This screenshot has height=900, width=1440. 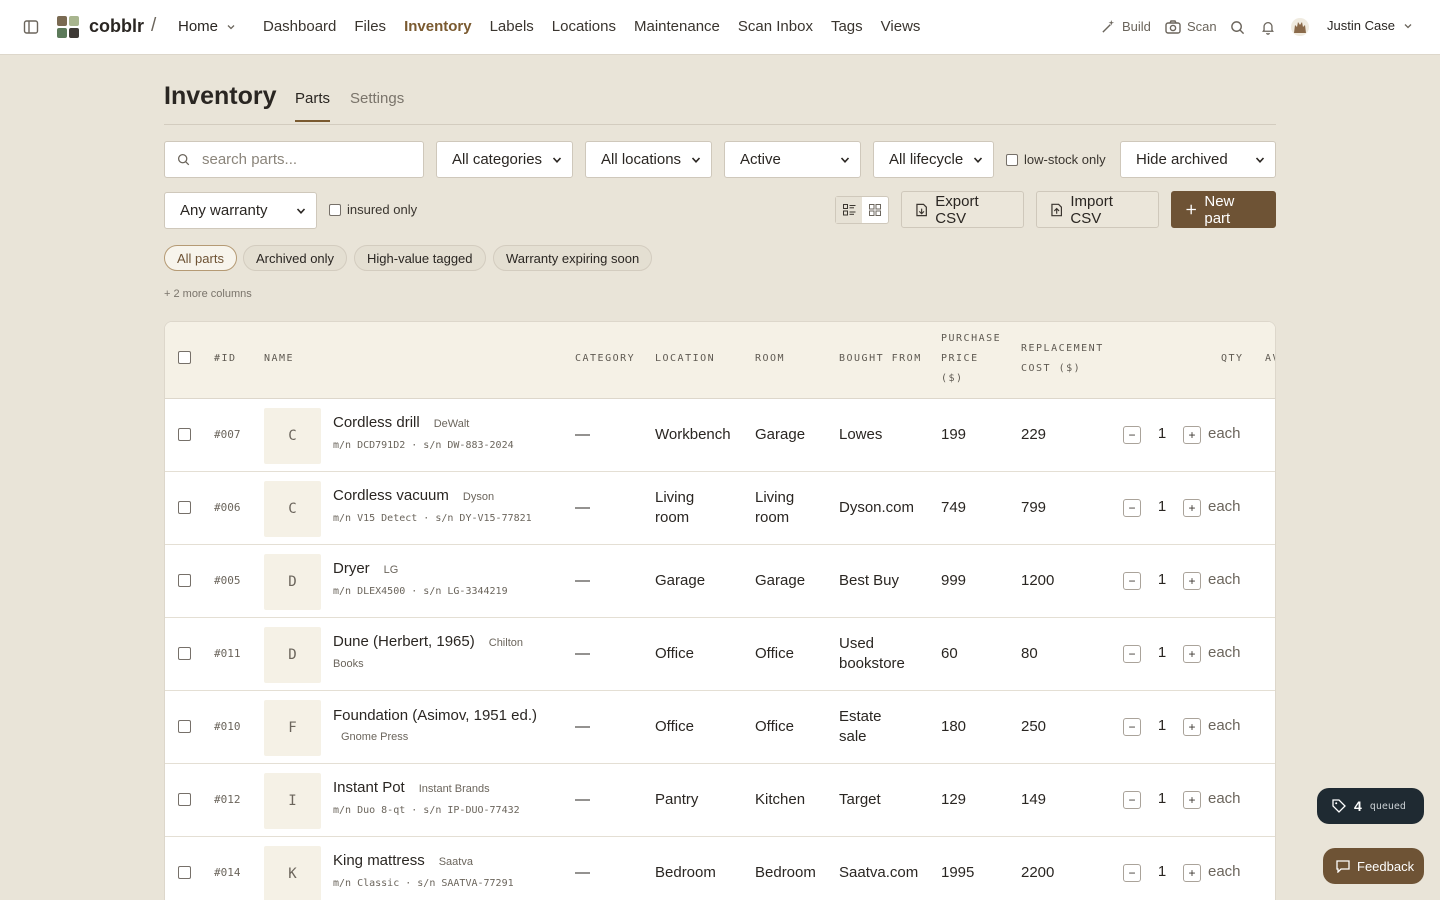 What do you see at coordinates (420, 258) in the screenshot?
I see `chip-high-value-tagged: High-value tagged` at bounding box center [420, 258].